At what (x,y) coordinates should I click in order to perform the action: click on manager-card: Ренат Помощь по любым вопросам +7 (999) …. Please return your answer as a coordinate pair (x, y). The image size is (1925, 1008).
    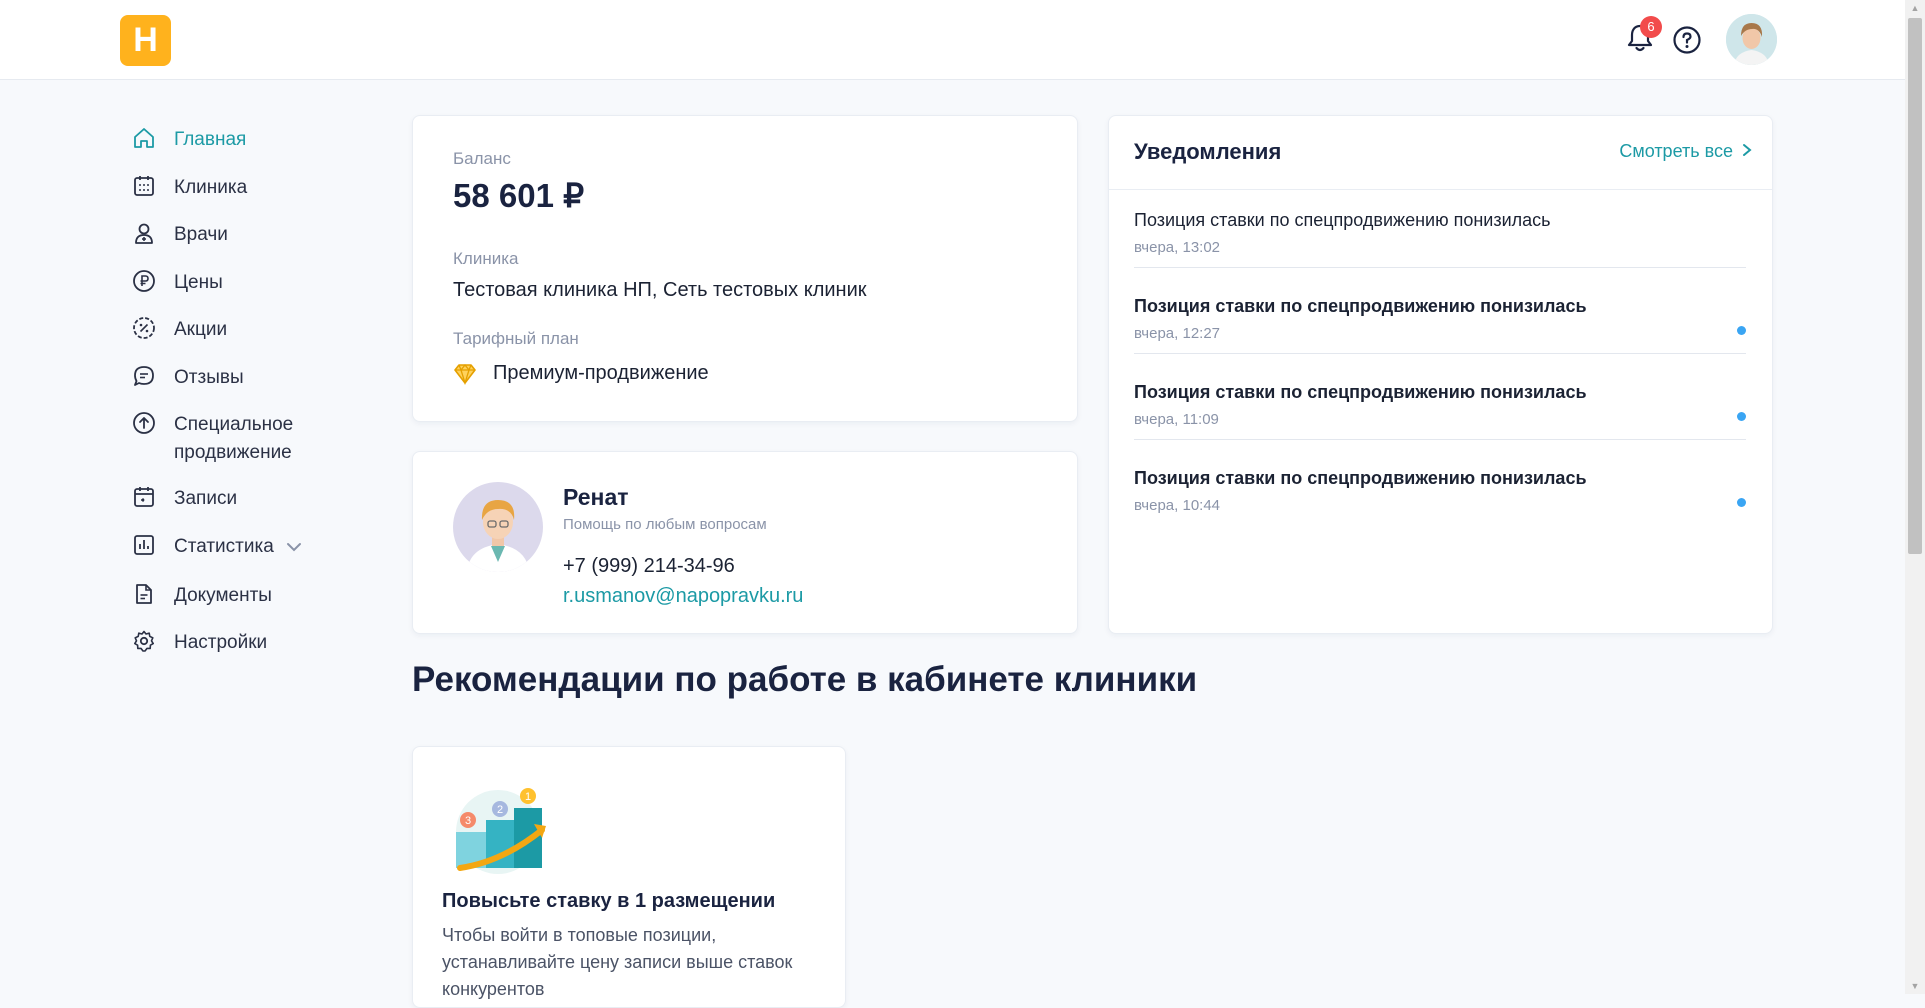
    Looking at the image, I should click on (745, 542).